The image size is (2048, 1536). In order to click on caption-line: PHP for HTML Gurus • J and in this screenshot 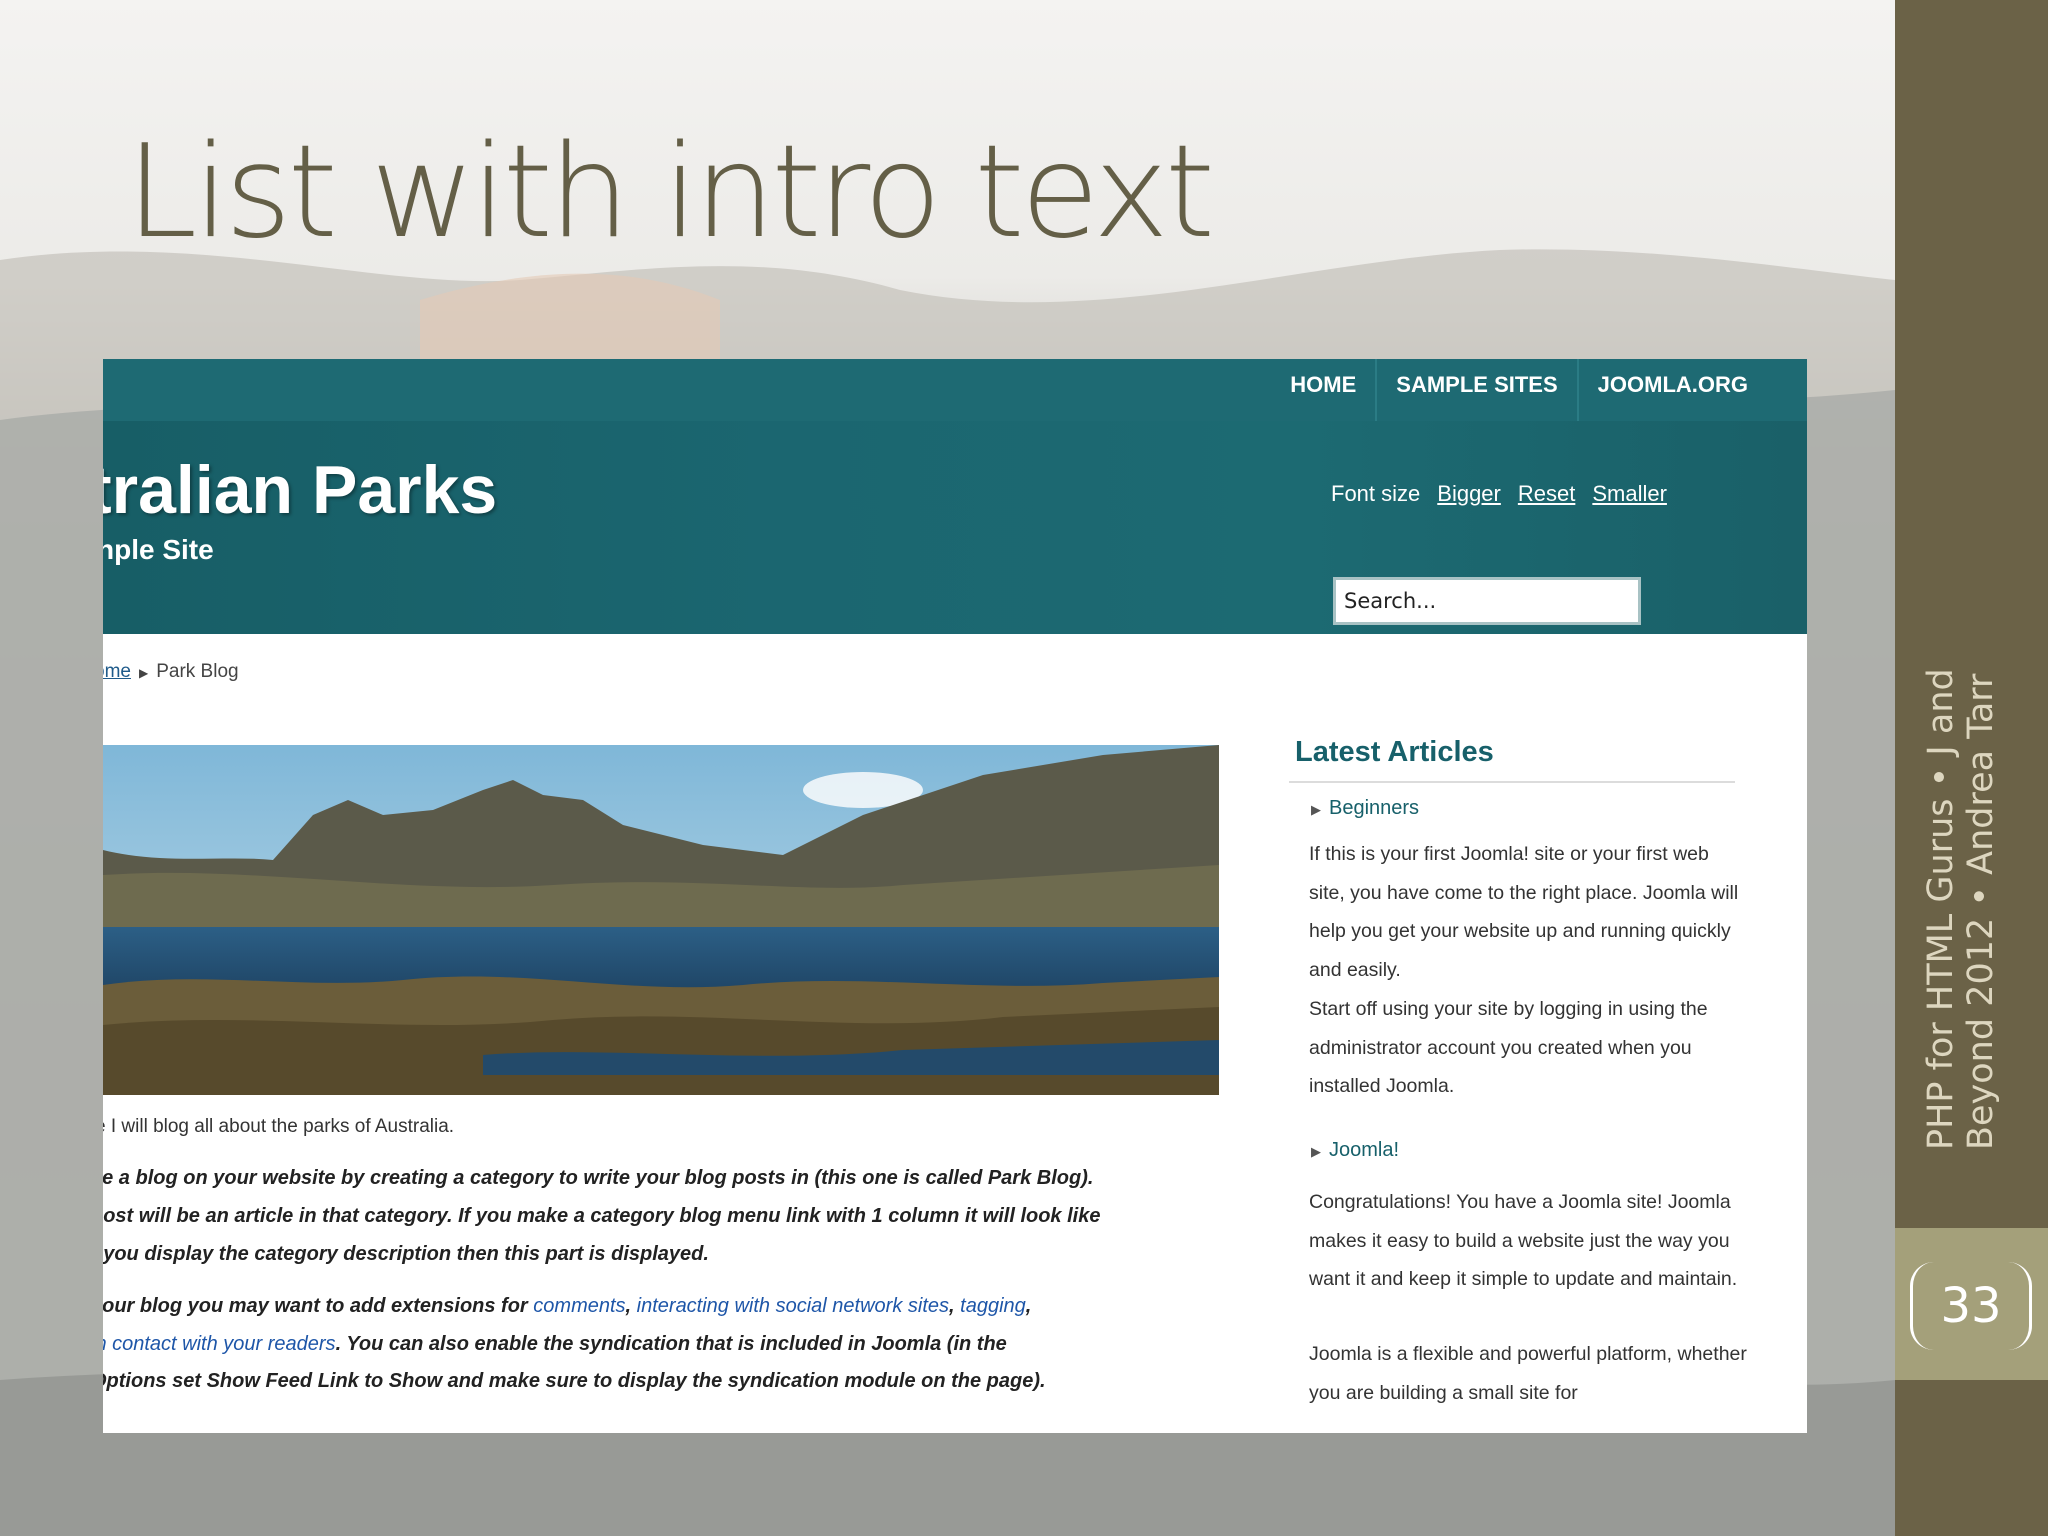, I will do `click(1941, 909)`.